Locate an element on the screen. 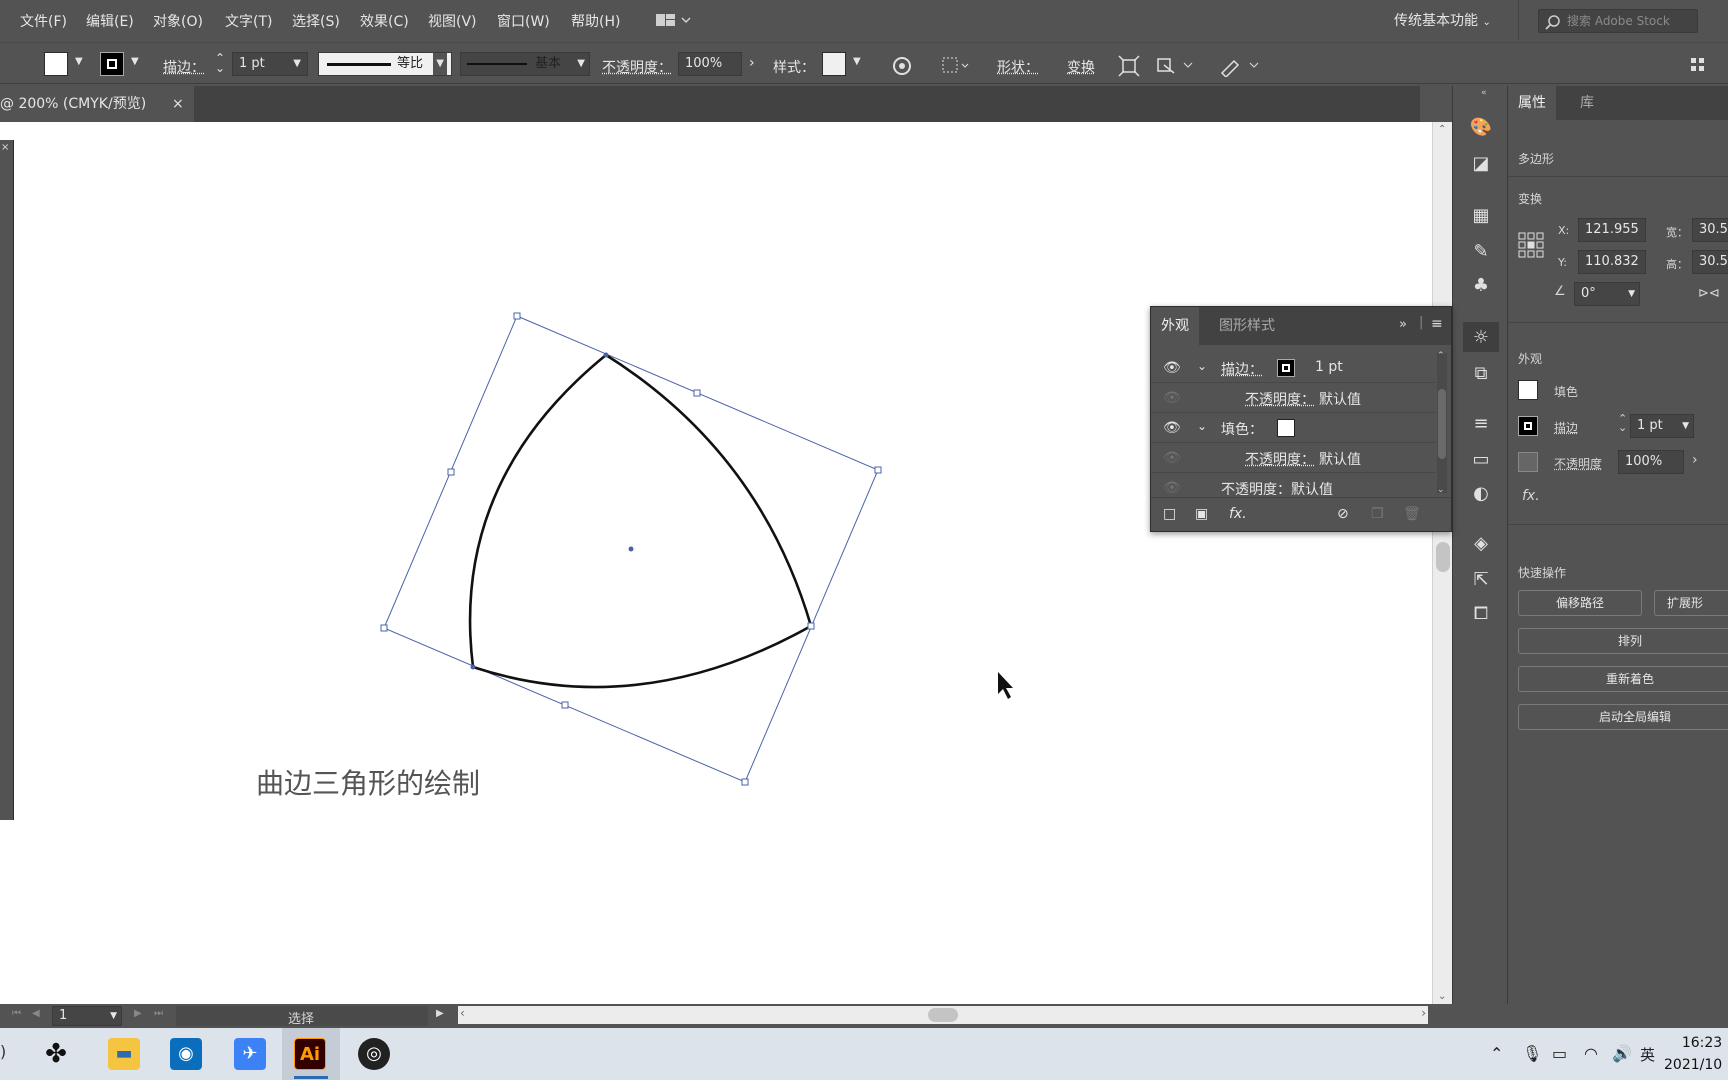 This screenshot has height=1080, width=1728. appearance-scrollbar: ⌃ ⌄ is located at coordinates (1442, 423).